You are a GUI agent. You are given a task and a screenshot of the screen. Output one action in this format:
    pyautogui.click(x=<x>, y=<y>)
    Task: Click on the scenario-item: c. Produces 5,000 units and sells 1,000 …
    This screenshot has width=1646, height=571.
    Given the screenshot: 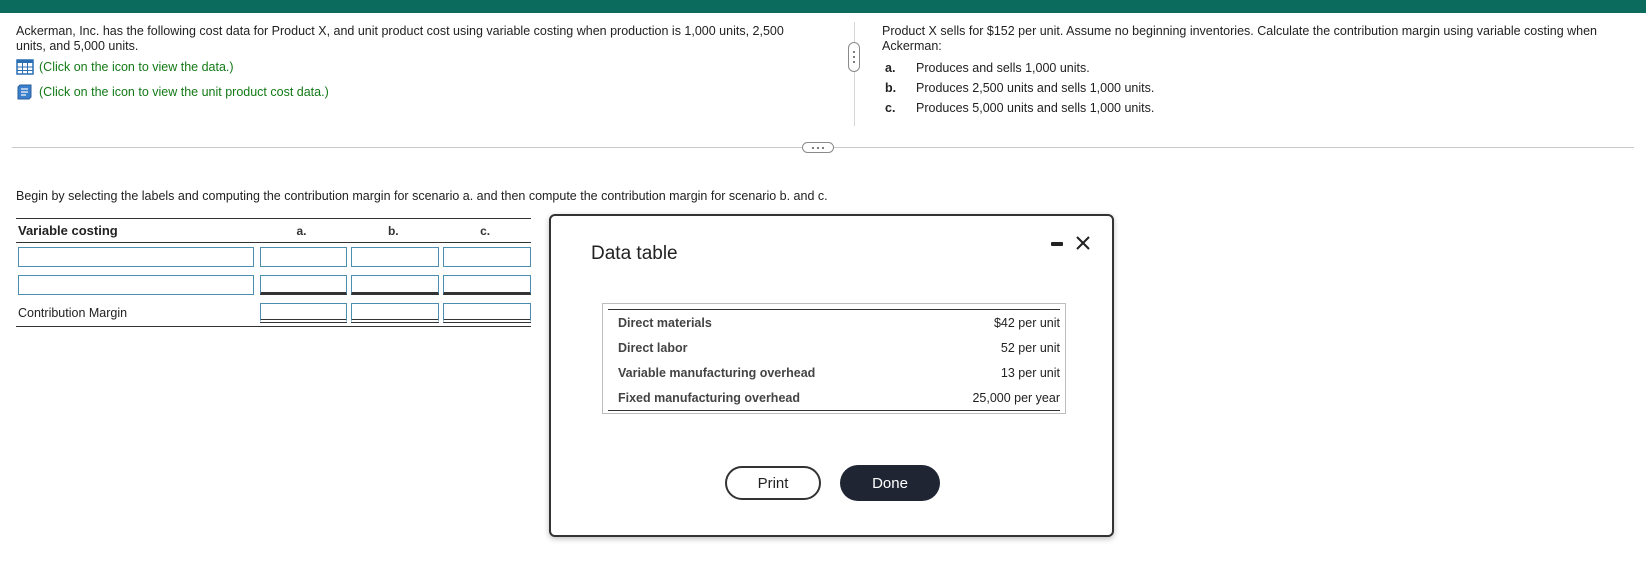 What is the action you would take?
    pyautogui.click(x=1257, y=108)
    